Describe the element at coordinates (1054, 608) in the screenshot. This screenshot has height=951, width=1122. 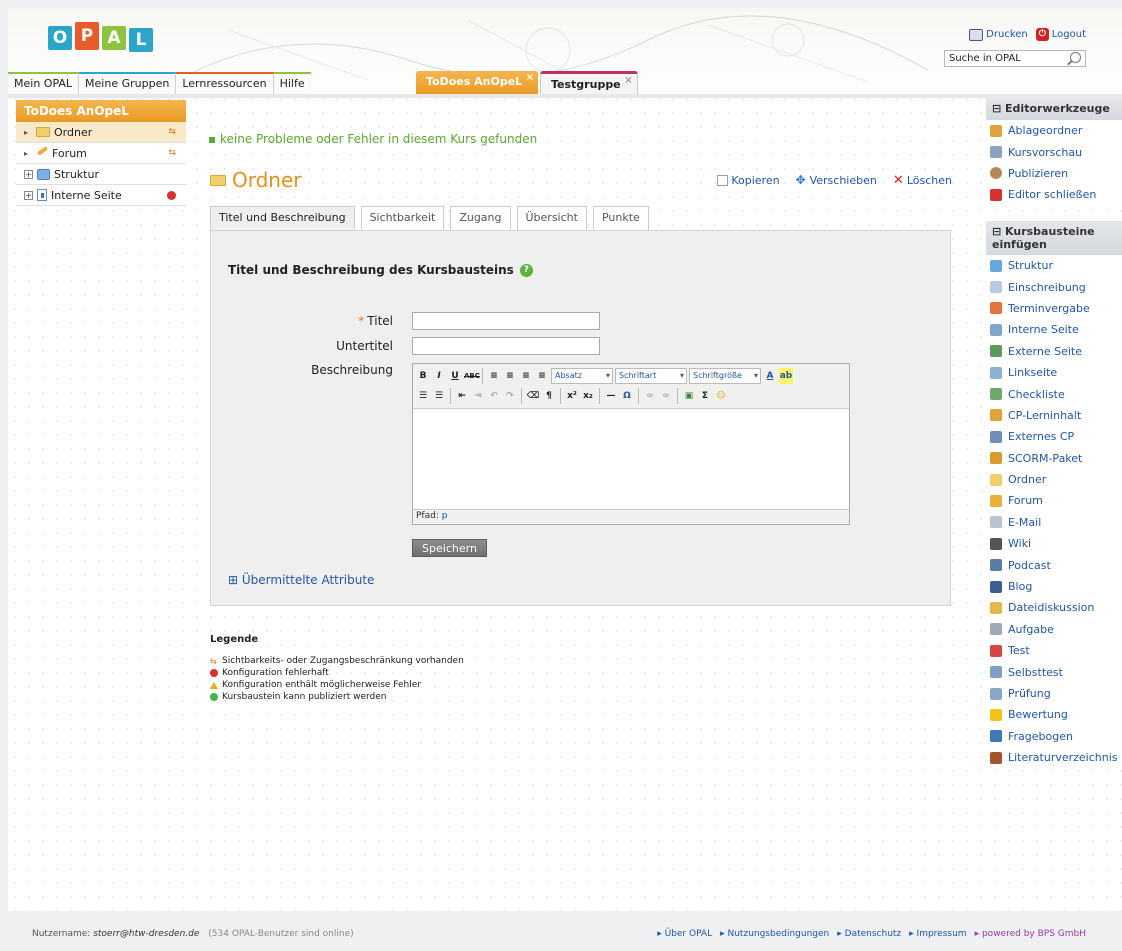
I see `insert-node-item: Dateidiskussion` at that location.